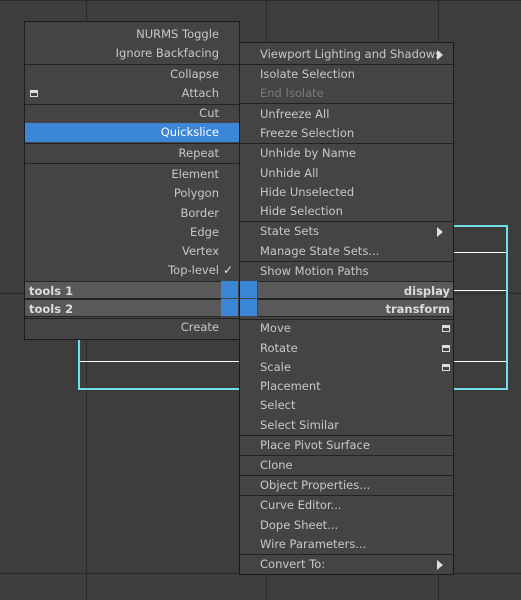  Describe the element at coordinates (346, 465) in the screenshot. I see `menu-item-clone: Clone` at that location.